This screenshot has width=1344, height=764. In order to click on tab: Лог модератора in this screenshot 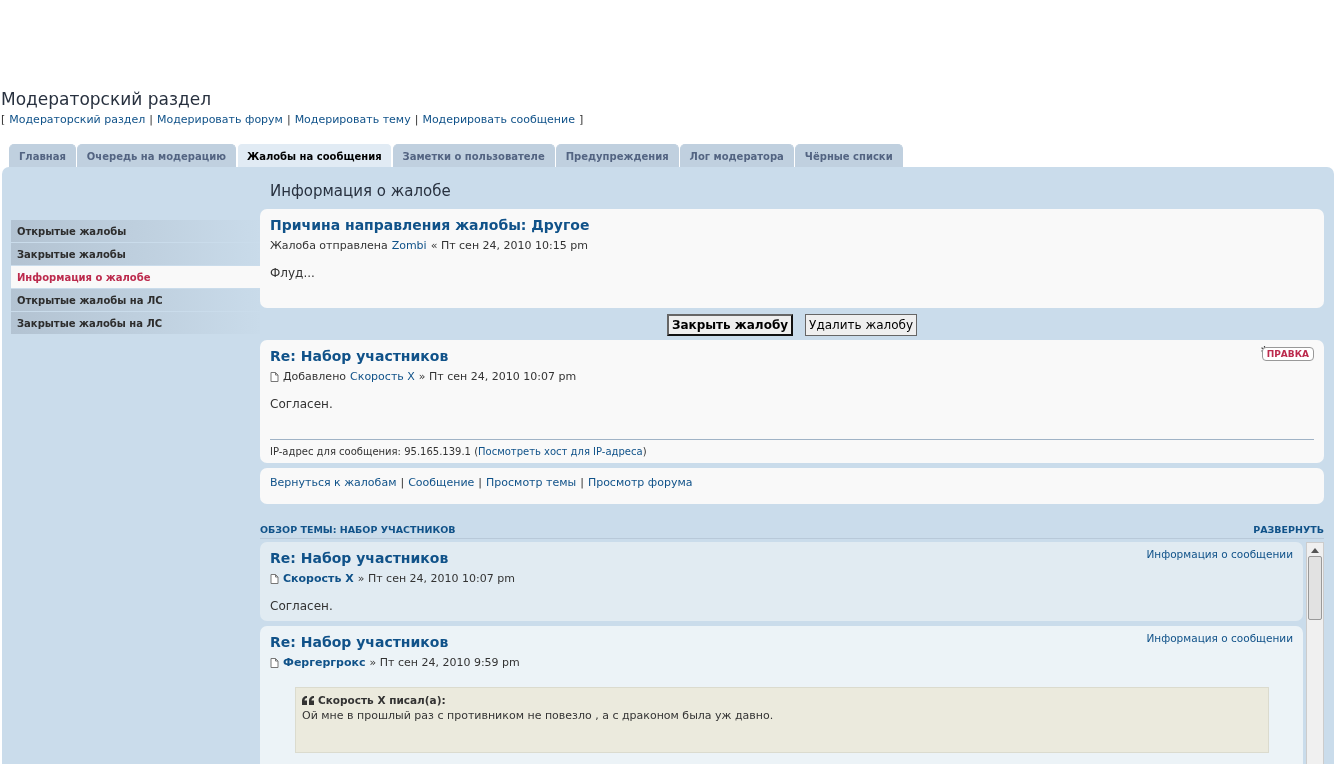, I will do `click(736, 155)`.